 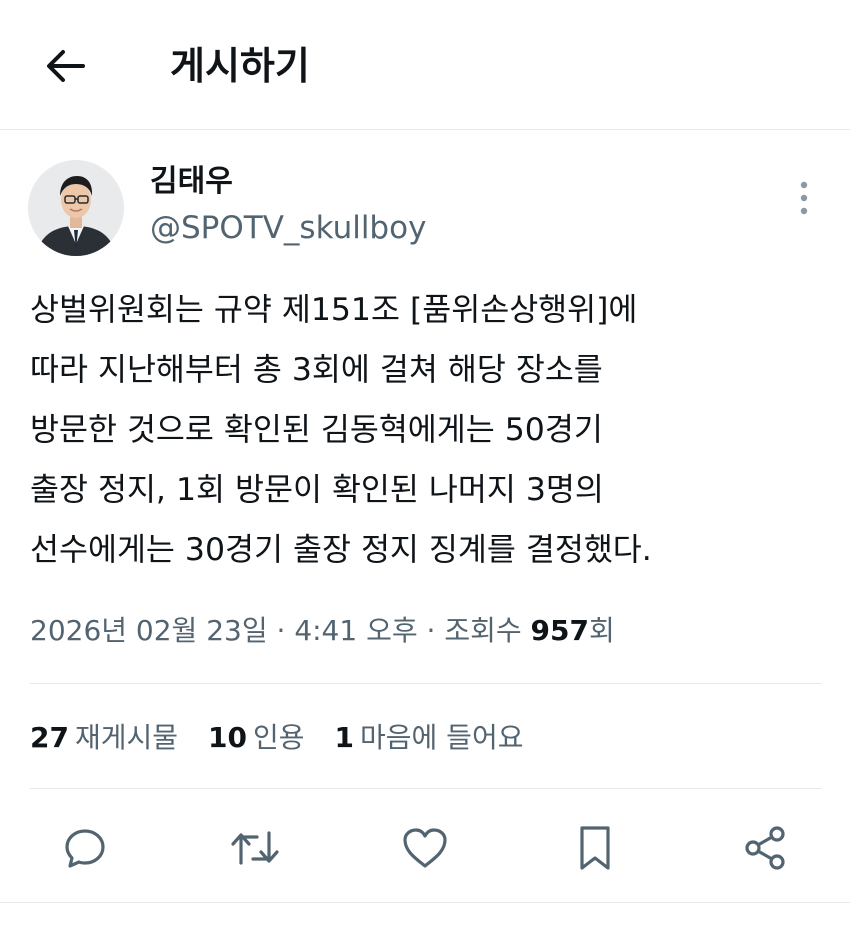 I want to click on post-text-line: 선수에게는 30경기 출장 정지 징계를 결정했다., so click(x=341, y=550).